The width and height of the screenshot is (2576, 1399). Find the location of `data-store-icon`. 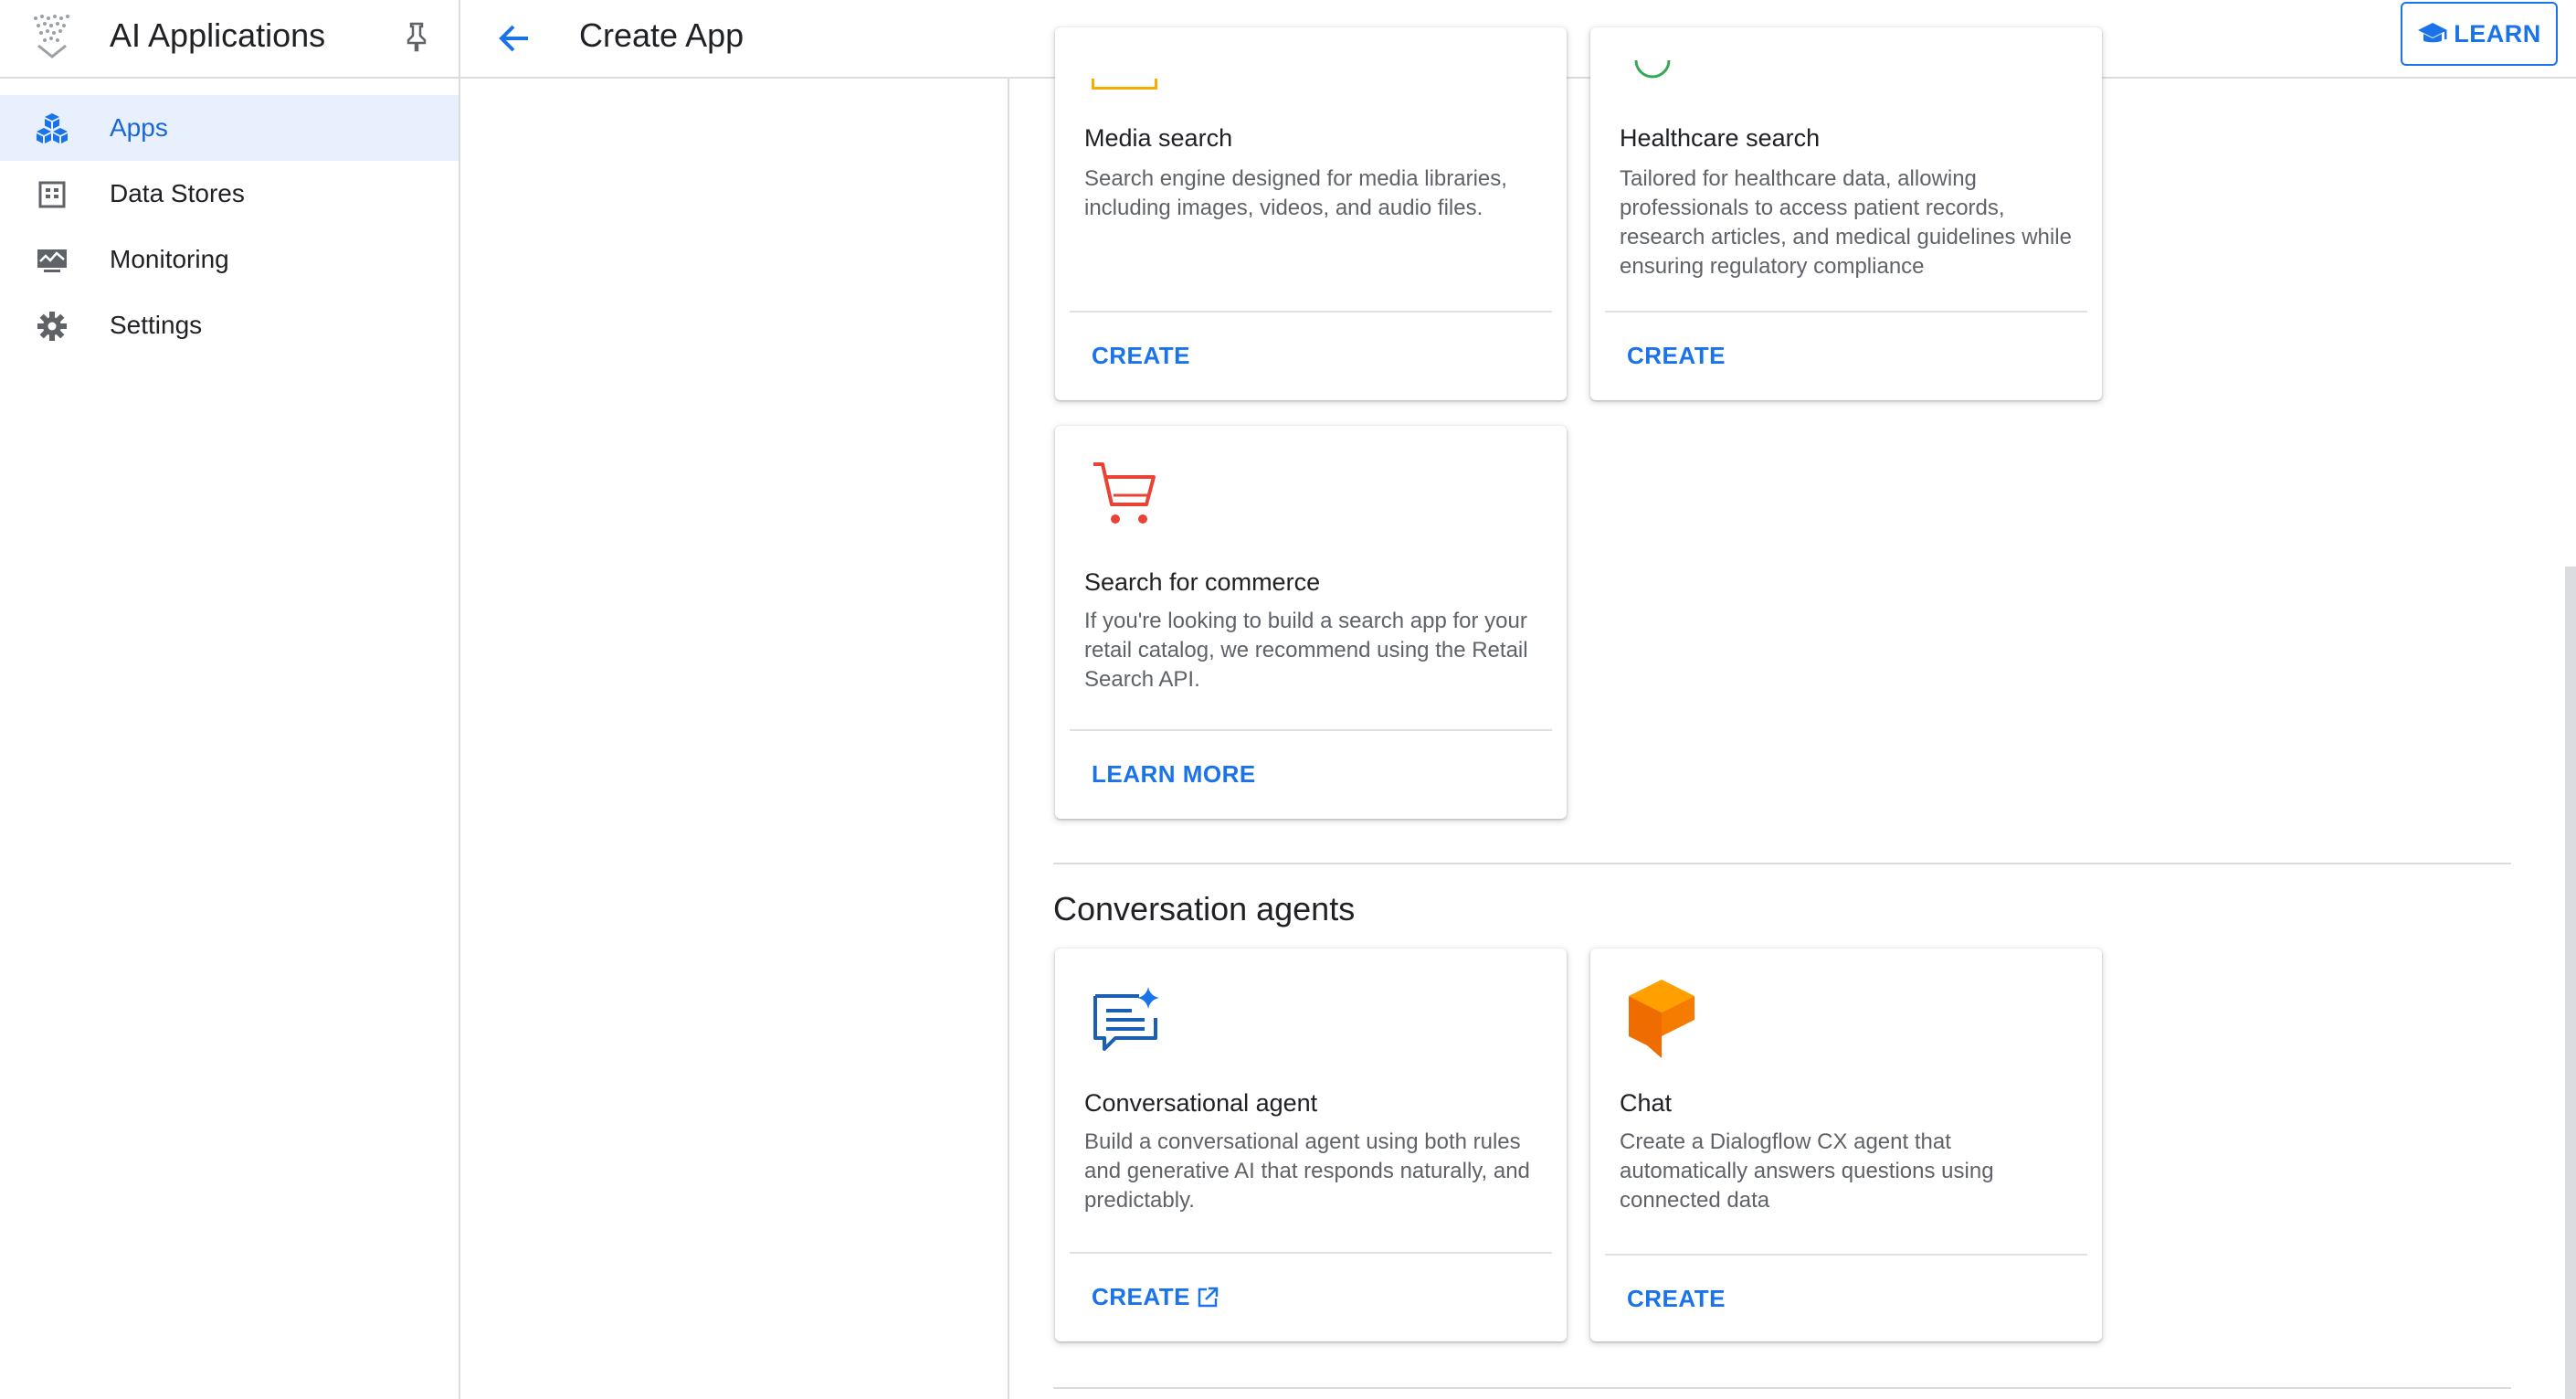

data-store-icon is located at coordinates (52, 194).